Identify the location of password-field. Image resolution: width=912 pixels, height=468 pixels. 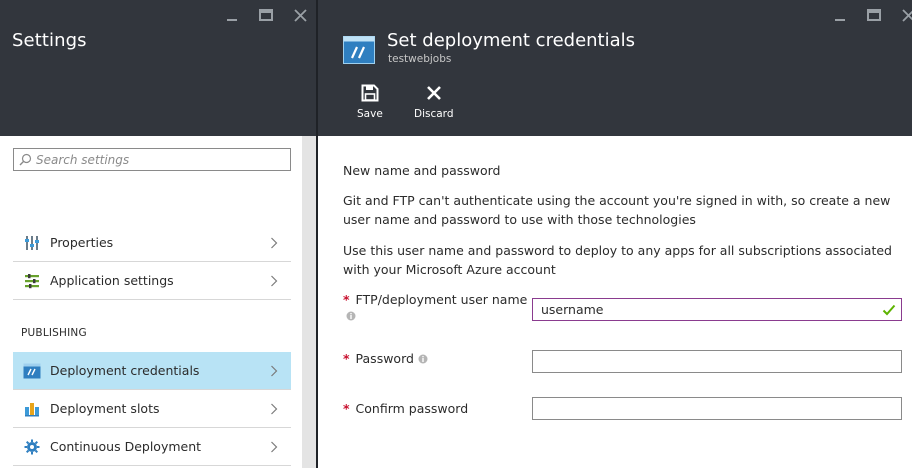
(717, 361).